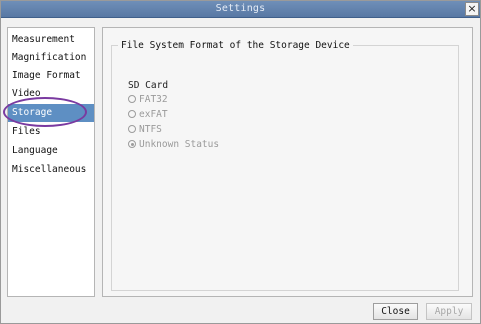 This screenshot has height=324, width=481. Describe the element at coordinates (148, 85) in the screenshot. I see `sd-card-label: SD Card` at that location.